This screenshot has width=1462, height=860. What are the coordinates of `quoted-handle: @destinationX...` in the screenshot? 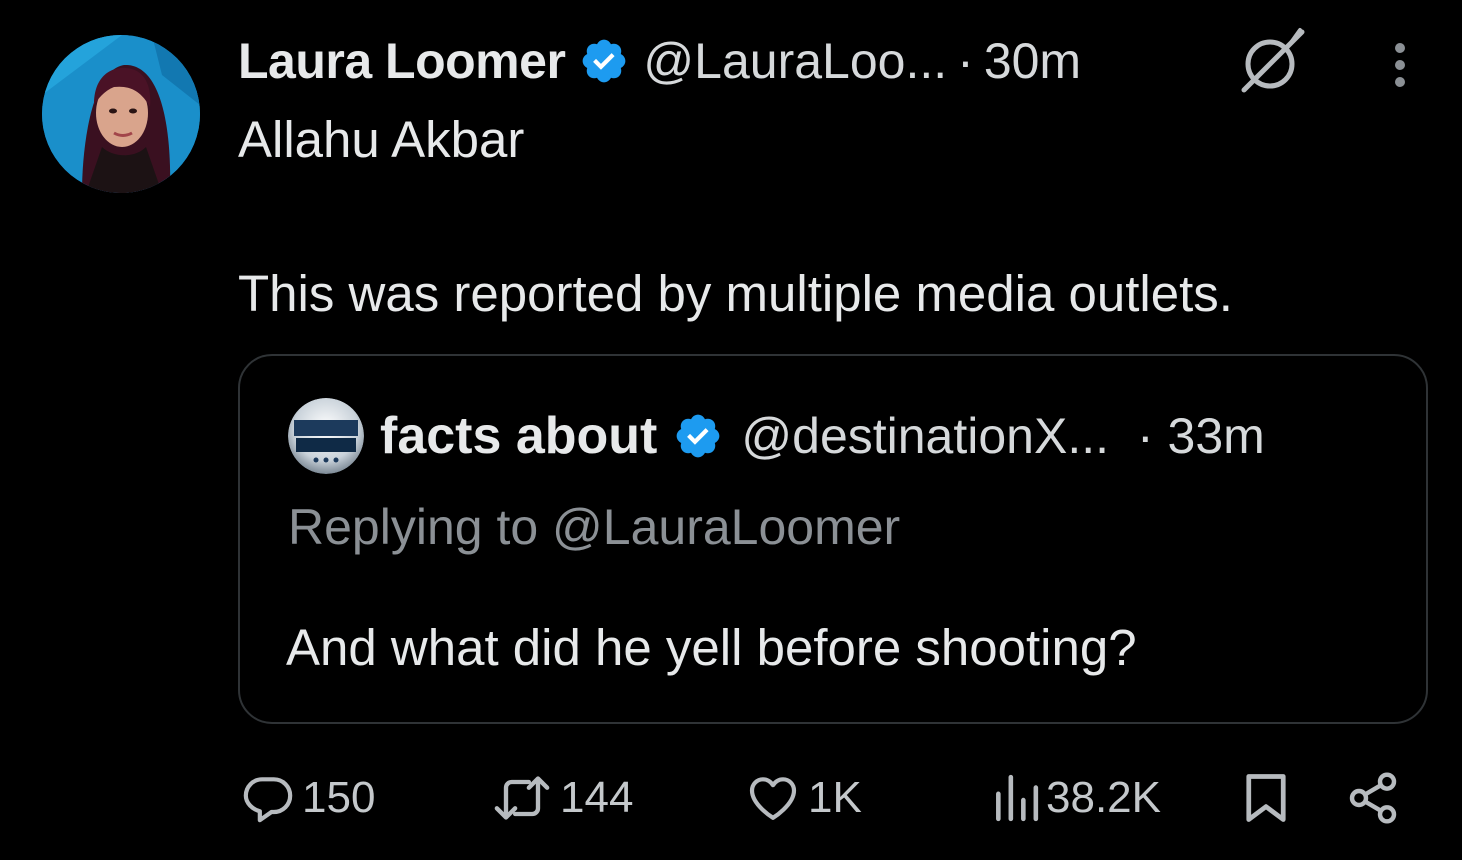 It's located at (925, 436).